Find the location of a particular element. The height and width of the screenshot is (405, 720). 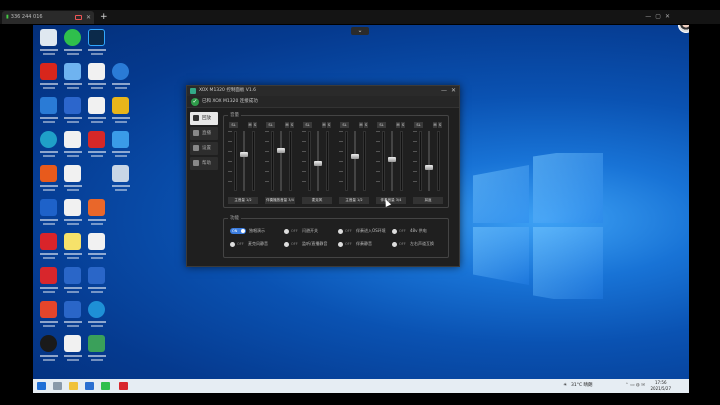

close-tab-icon: ✕ is located at coordinates (88, 17).